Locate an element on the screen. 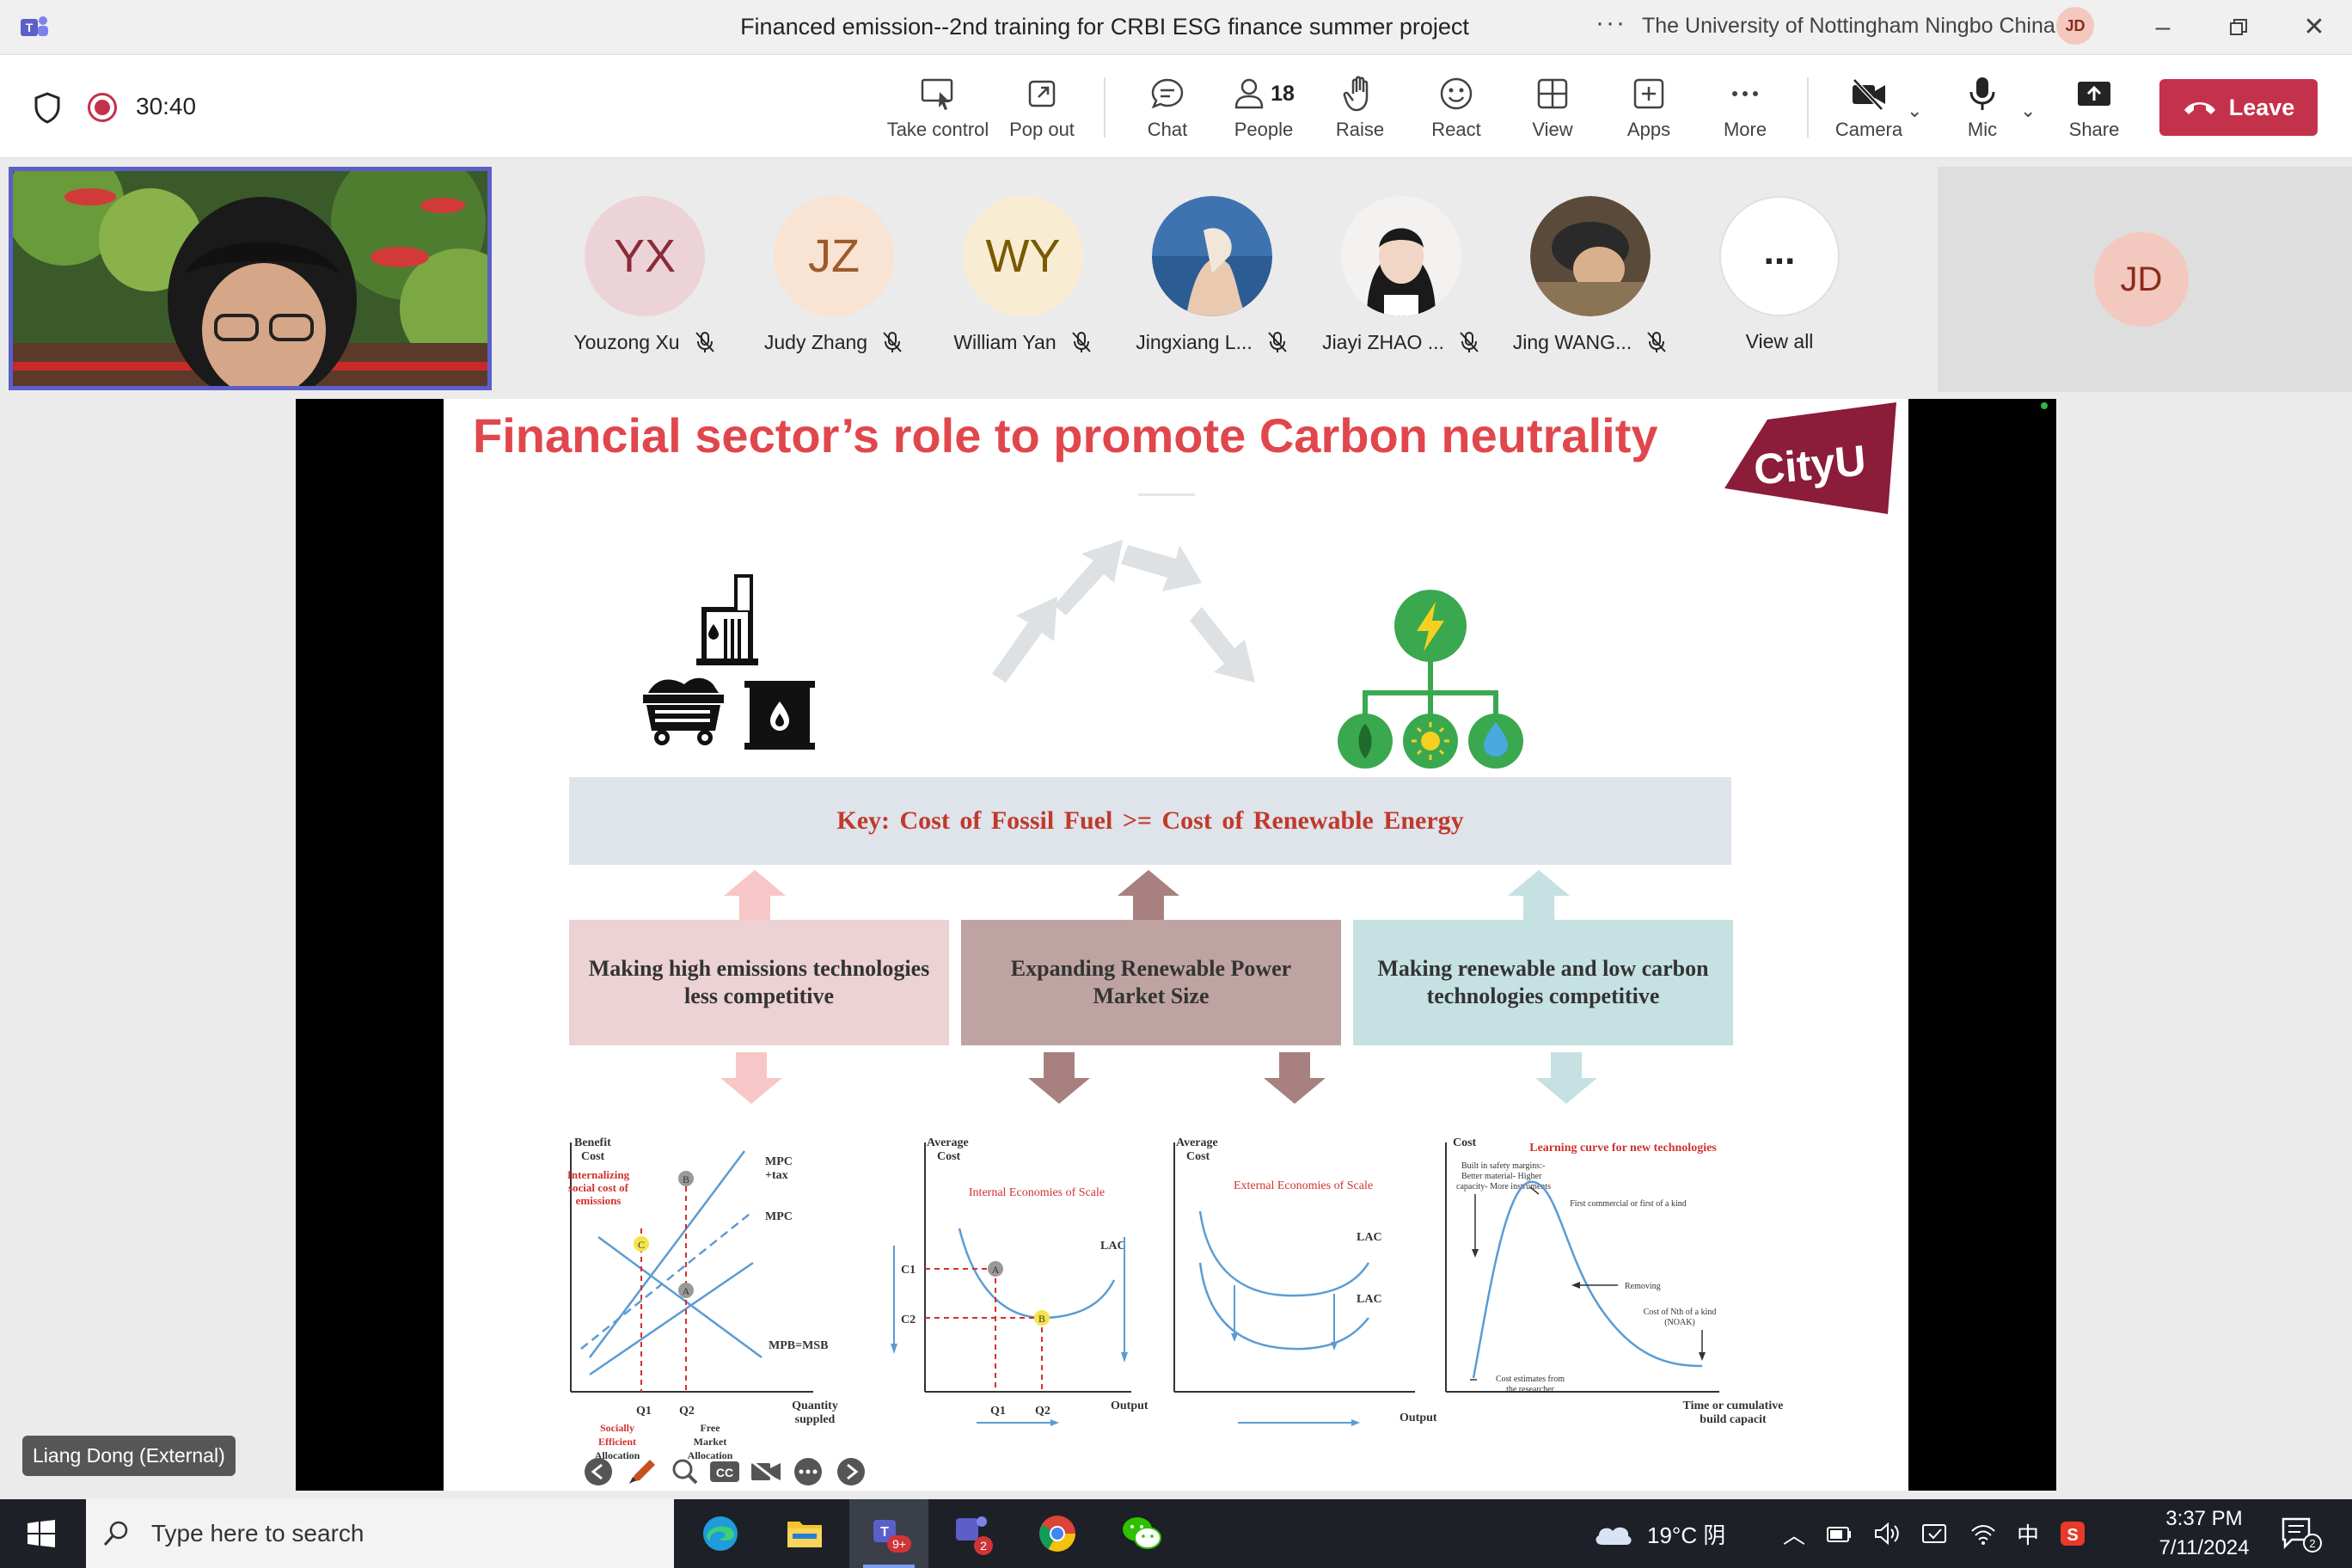  mic-options-chevron-icon: ⌄ is located at coordinates (2028, 111).